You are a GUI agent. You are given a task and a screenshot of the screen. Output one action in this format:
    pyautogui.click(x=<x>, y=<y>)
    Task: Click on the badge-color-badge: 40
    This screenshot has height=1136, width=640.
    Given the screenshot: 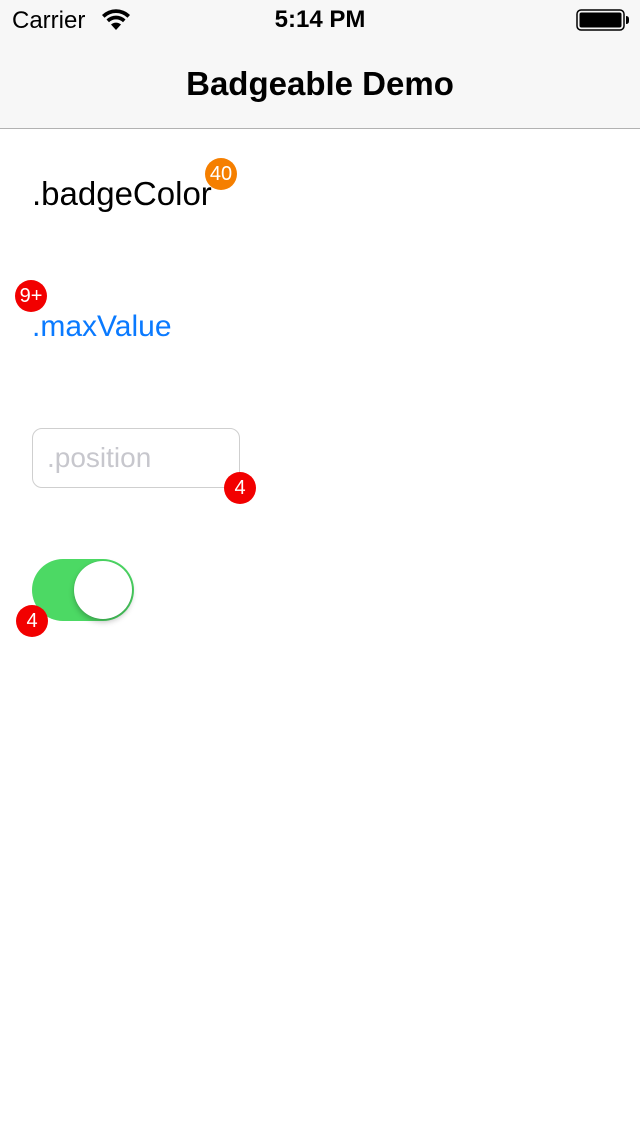 What is the action you would take?
    pyautogui.click(x=221, y=174)
    